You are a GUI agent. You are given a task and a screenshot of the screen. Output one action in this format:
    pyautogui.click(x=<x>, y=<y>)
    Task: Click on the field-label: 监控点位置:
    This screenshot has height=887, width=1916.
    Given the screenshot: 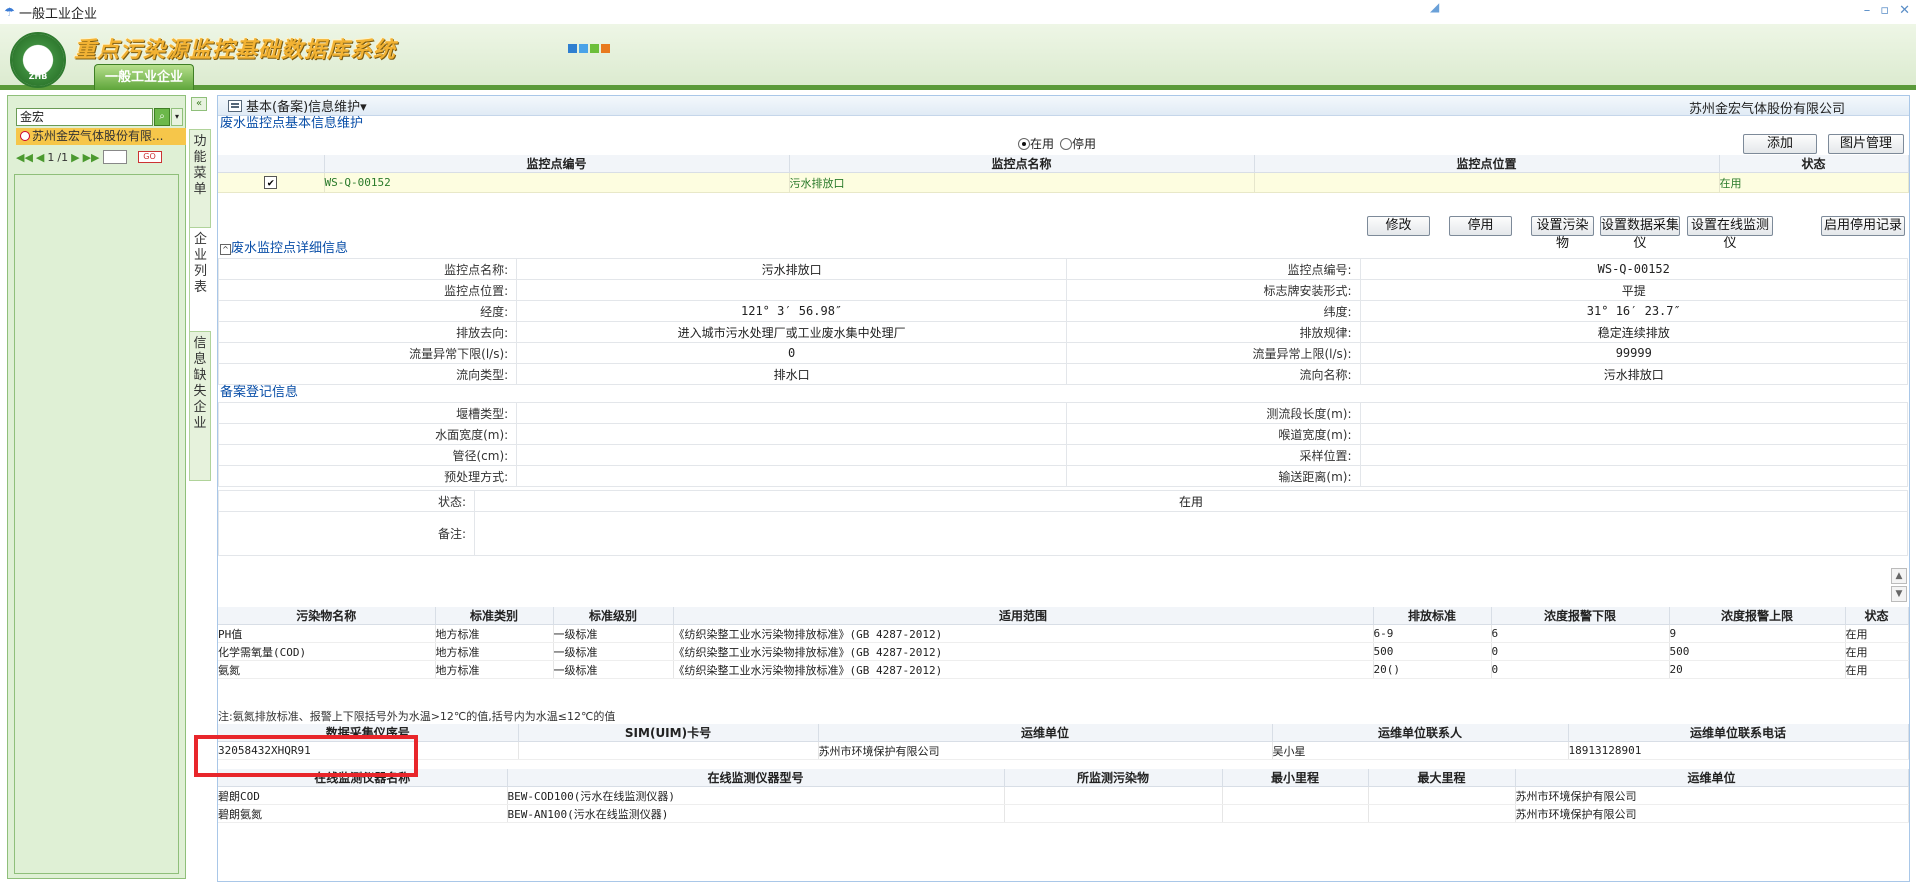 What is the action you would take?
    pyautogui.click(x=368, y=290)
    